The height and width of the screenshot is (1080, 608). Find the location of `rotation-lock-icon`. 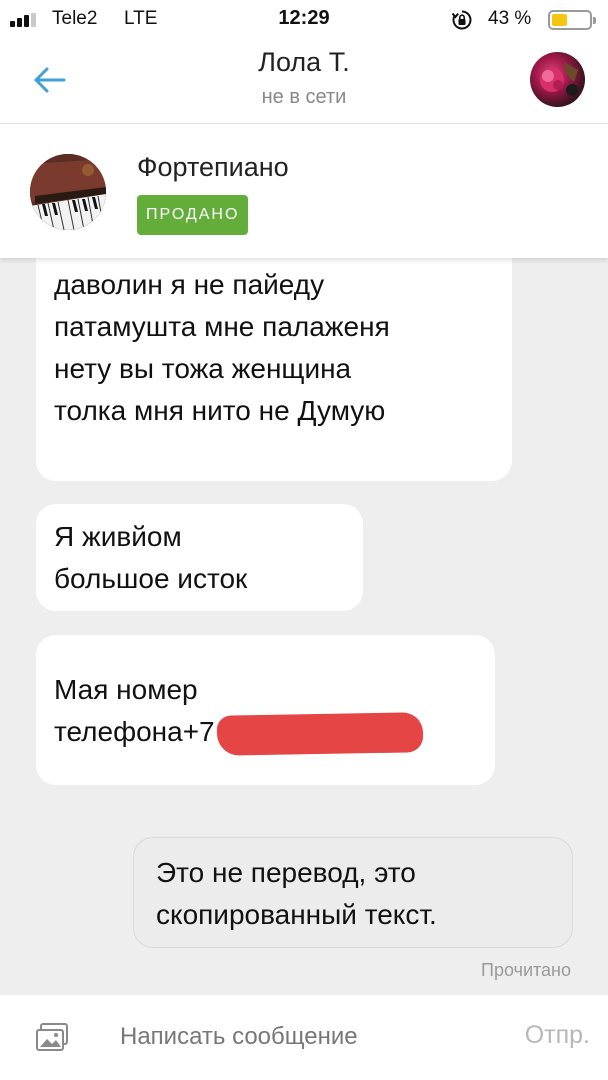

rotation-lock-icon is located at coordinates (461, 20).